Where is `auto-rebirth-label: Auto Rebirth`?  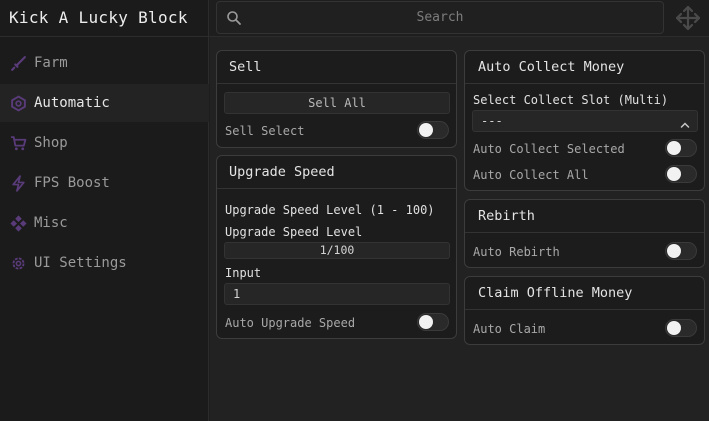
auto-rebirth-label: Auto Rebirth is located at coordinates (516, 252).